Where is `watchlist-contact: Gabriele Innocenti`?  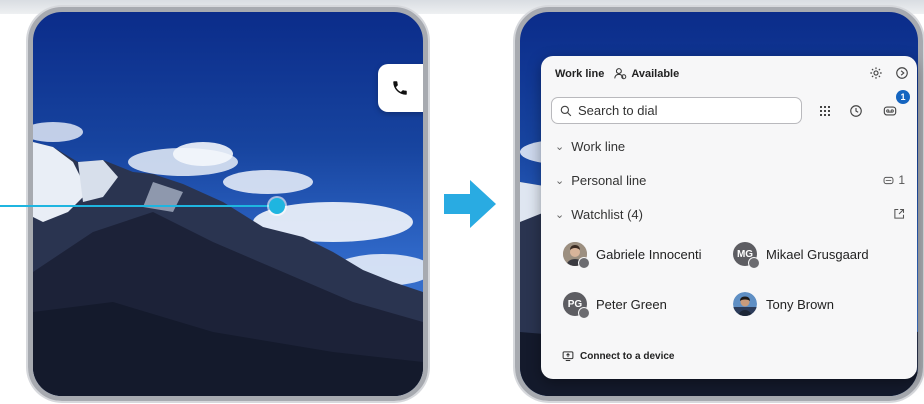 watchlist-contact: Gabriele Innocenti is located at coordinates (632, 255).